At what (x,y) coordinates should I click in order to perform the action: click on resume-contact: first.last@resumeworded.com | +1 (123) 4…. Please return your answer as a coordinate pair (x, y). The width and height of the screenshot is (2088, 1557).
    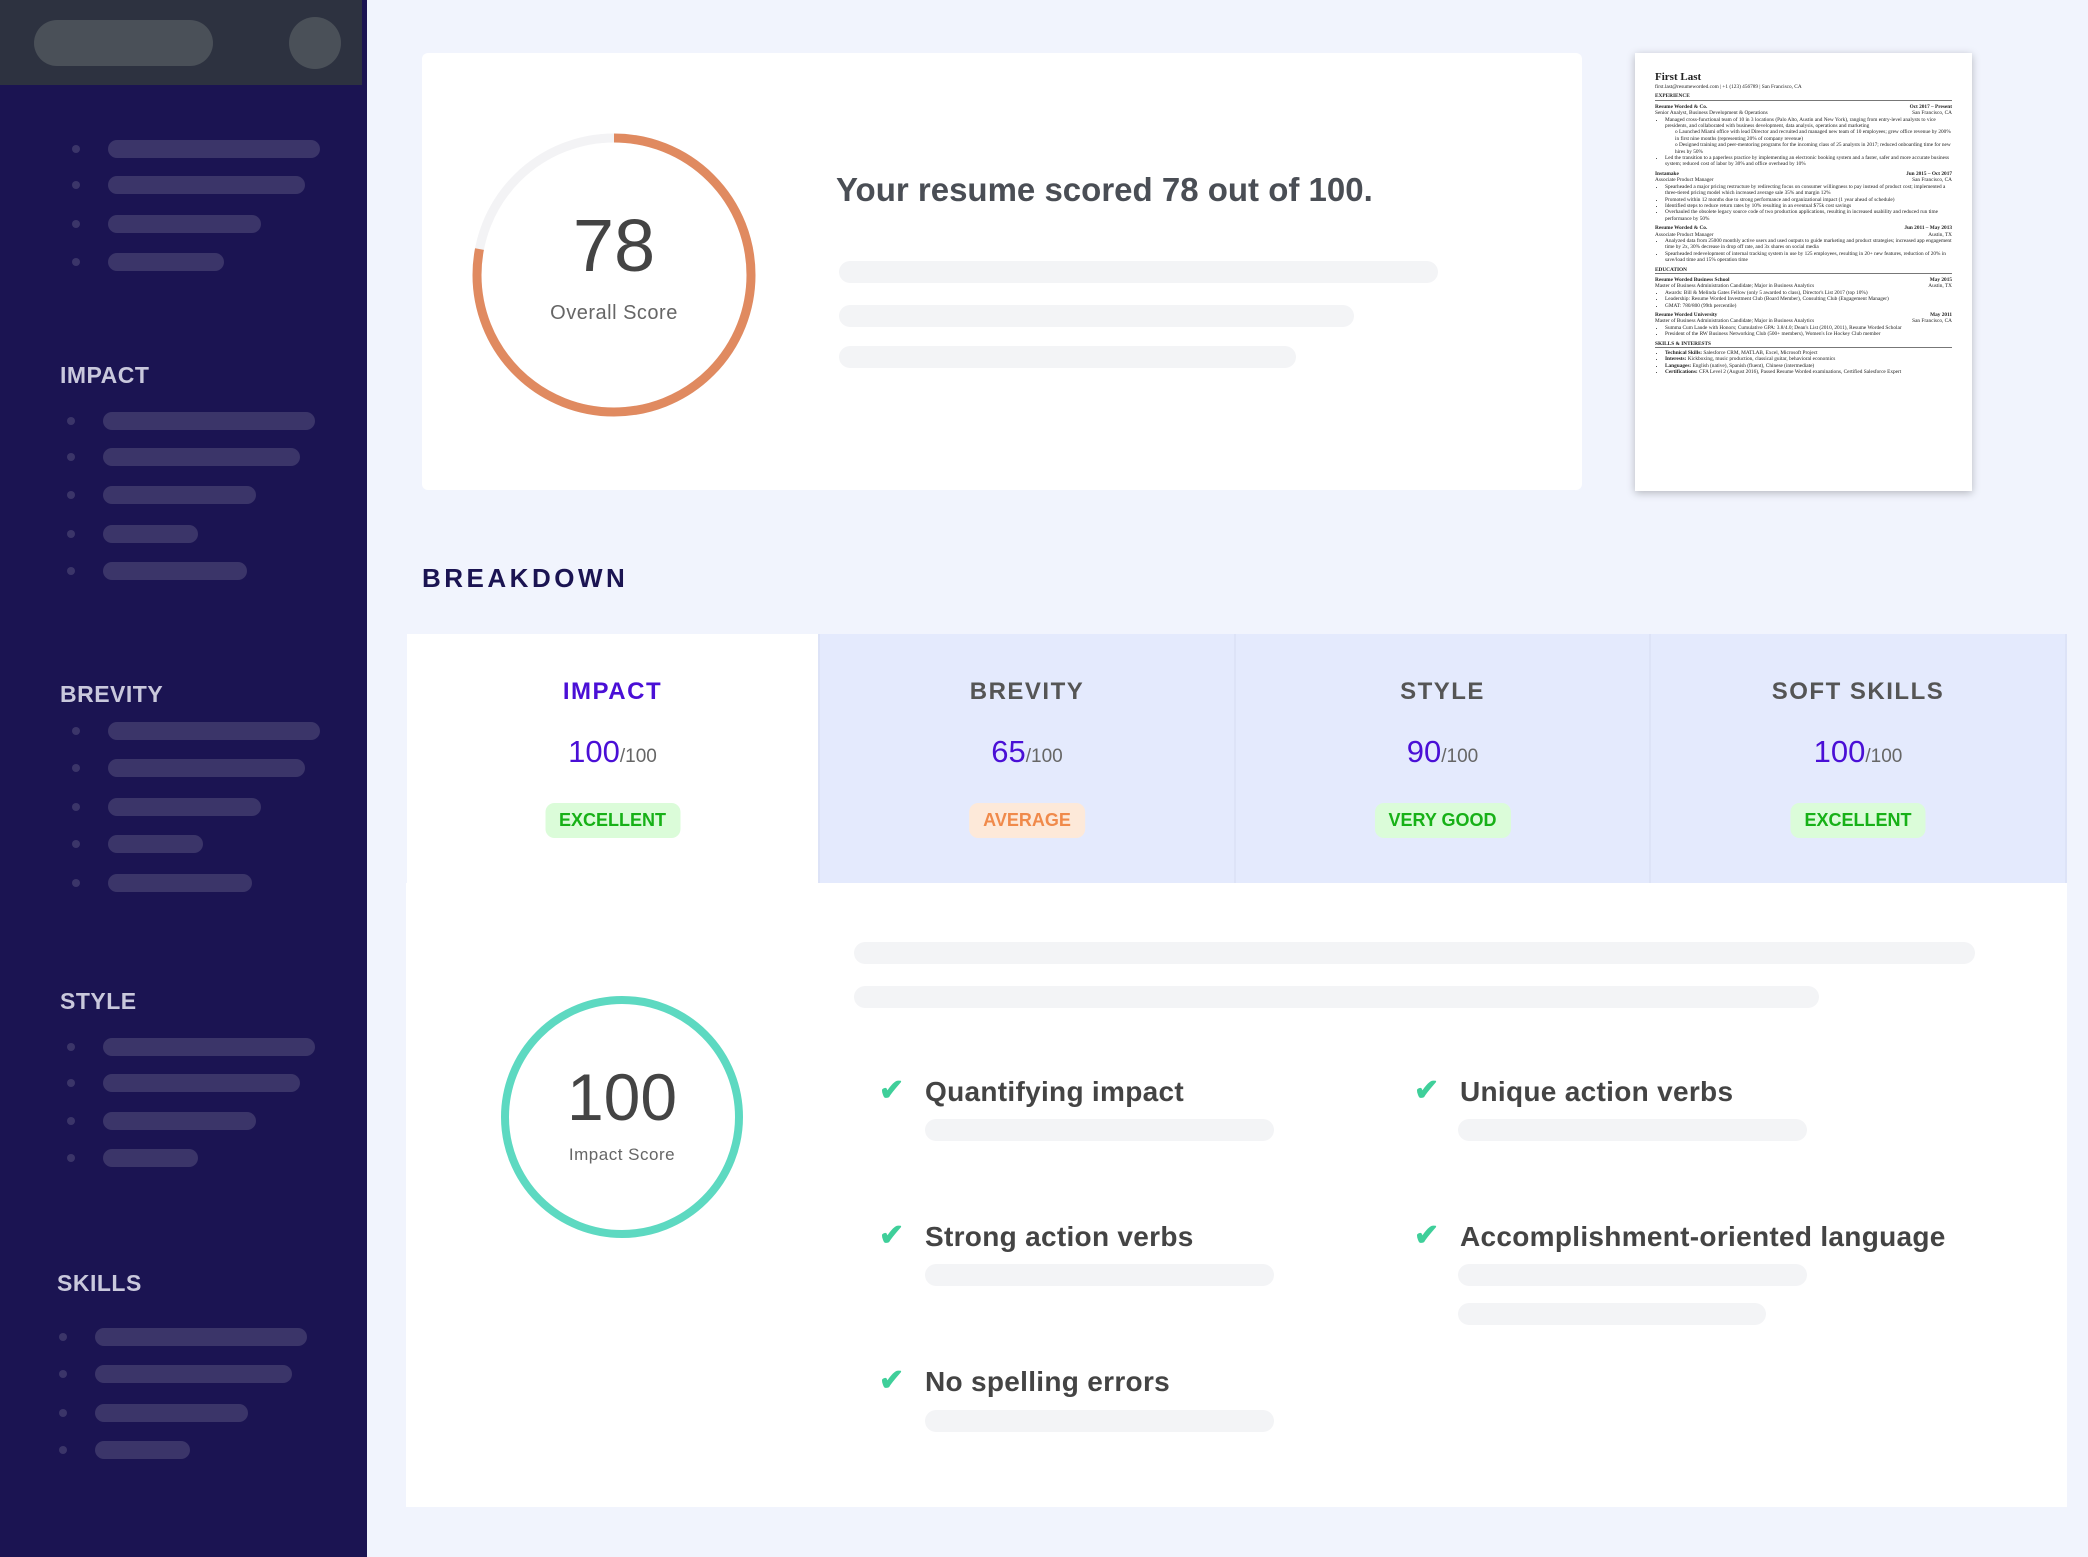
    Looking at the image, I should click on (1728, 87).